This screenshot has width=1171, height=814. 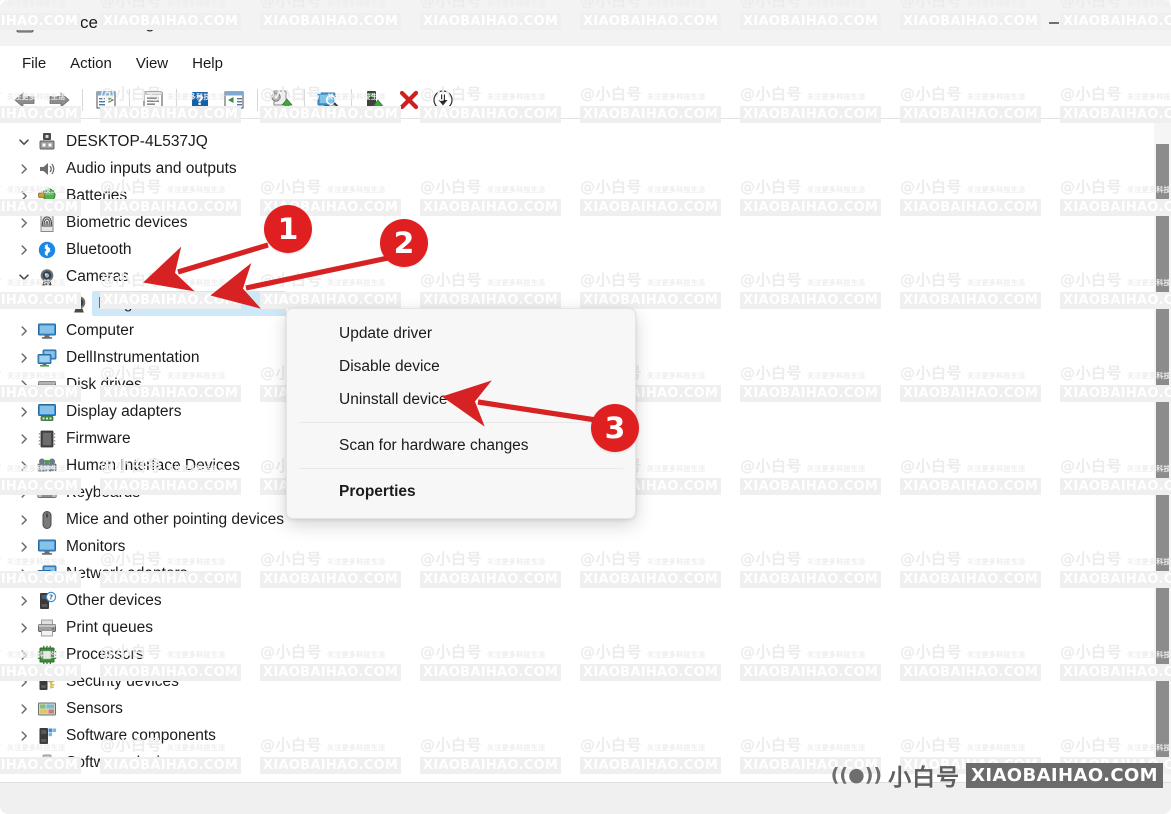 What do you see at coordinates (375, 100) in the screenshot?
I see `add-legacy-hardware-button` at bounding box center [375, 100].